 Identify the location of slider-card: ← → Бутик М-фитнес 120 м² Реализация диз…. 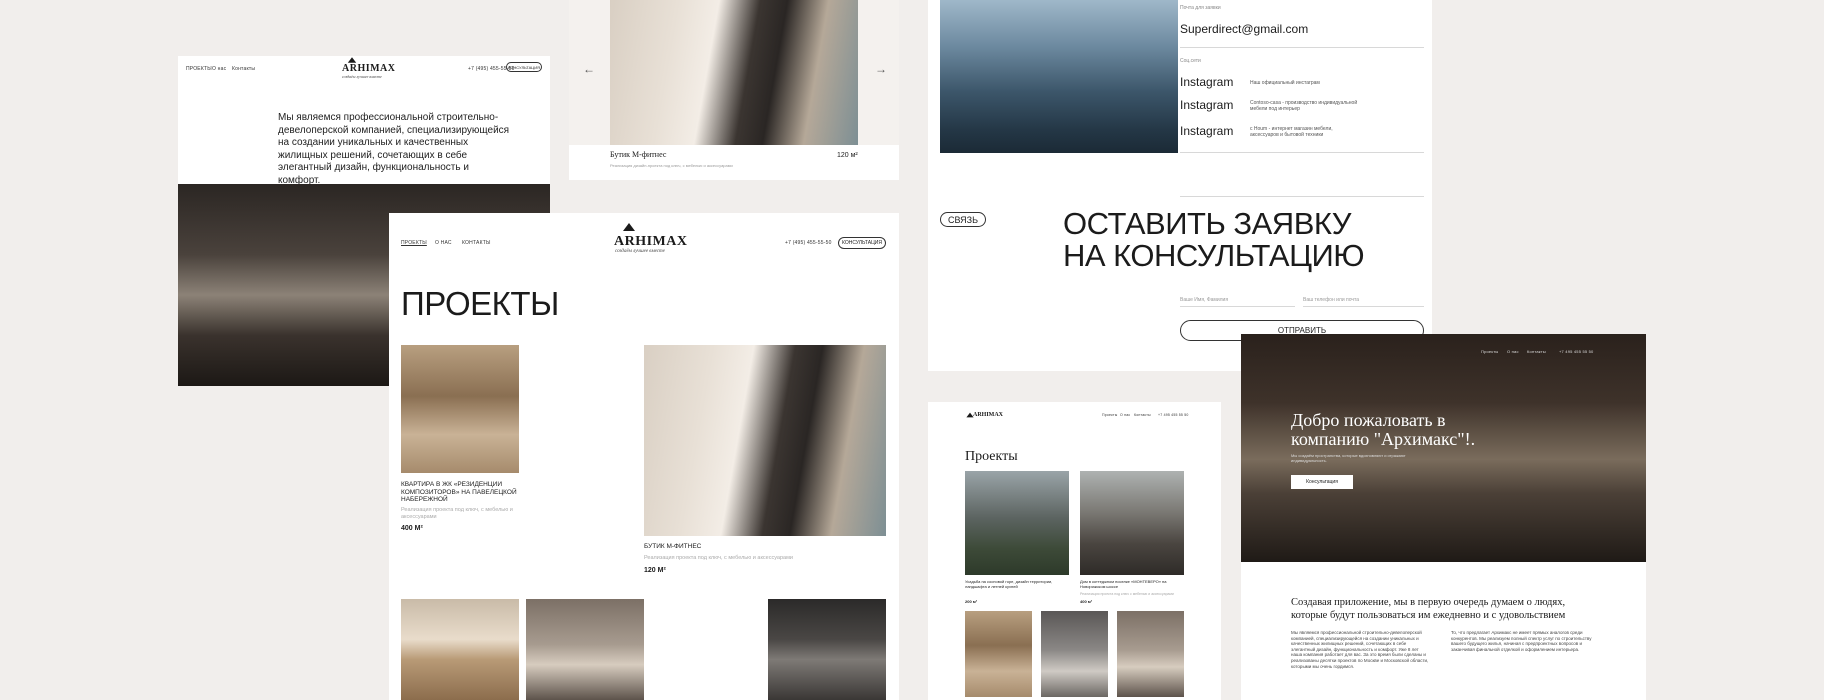
(734, 90).